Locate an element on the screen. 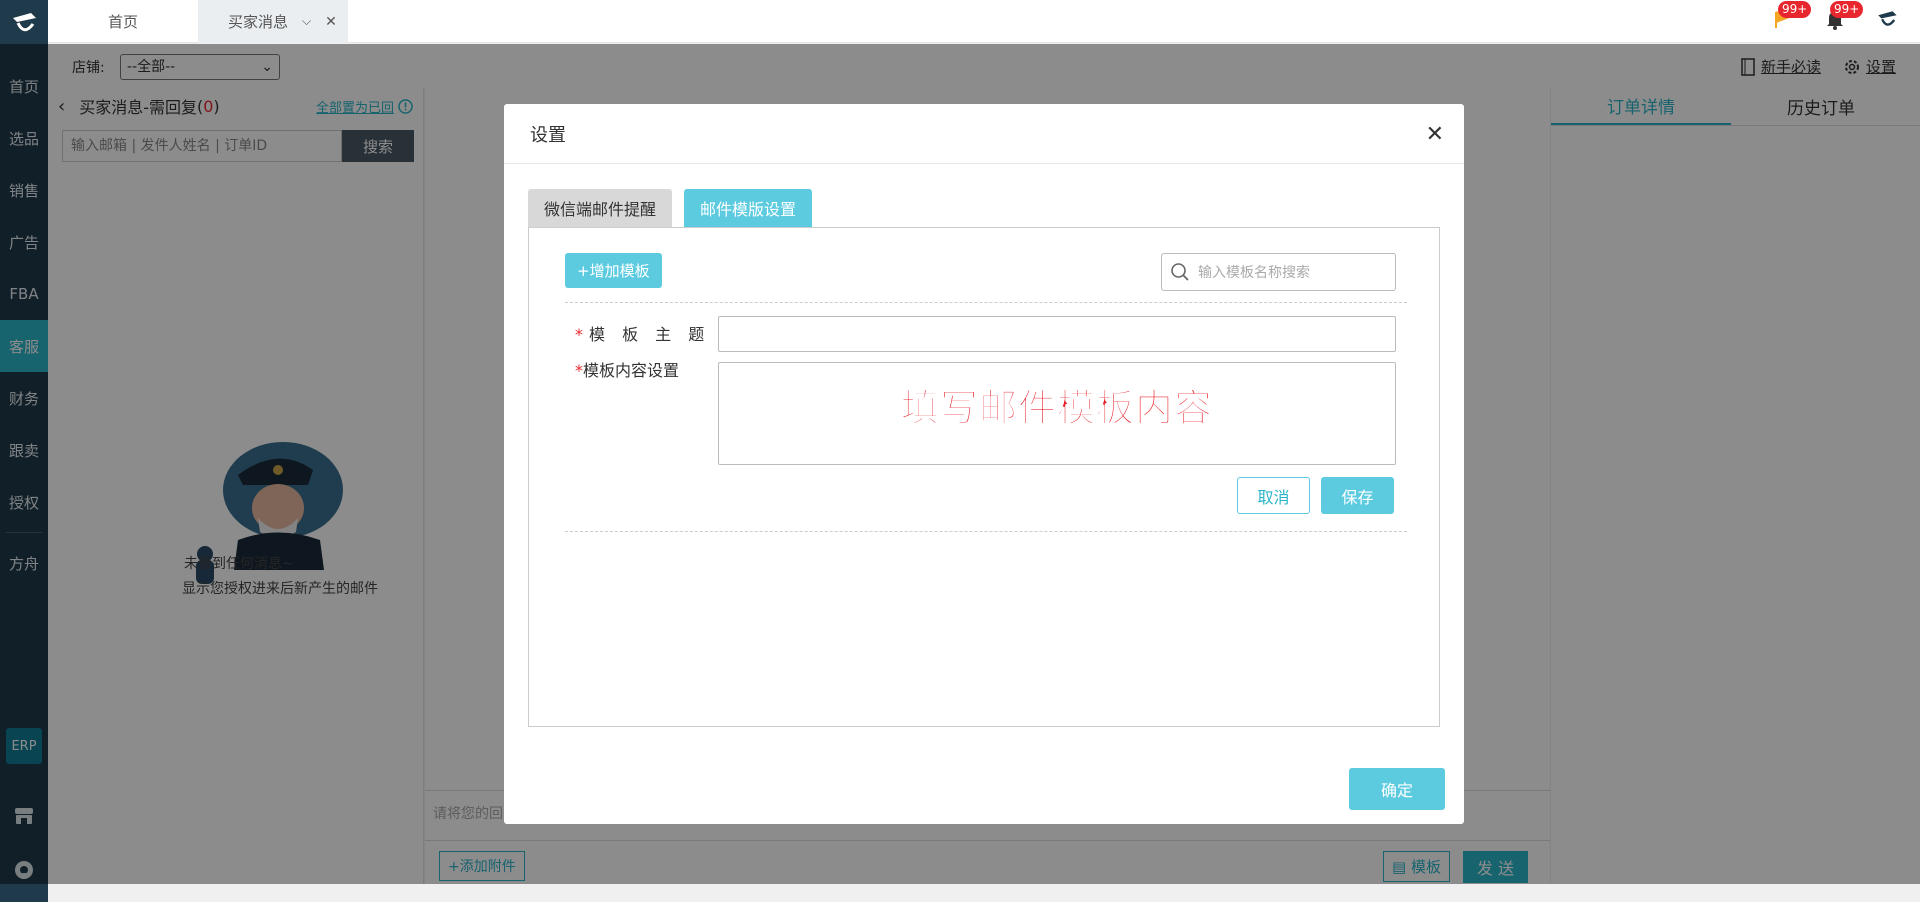  app-logo is located at coordinates (24, 24).